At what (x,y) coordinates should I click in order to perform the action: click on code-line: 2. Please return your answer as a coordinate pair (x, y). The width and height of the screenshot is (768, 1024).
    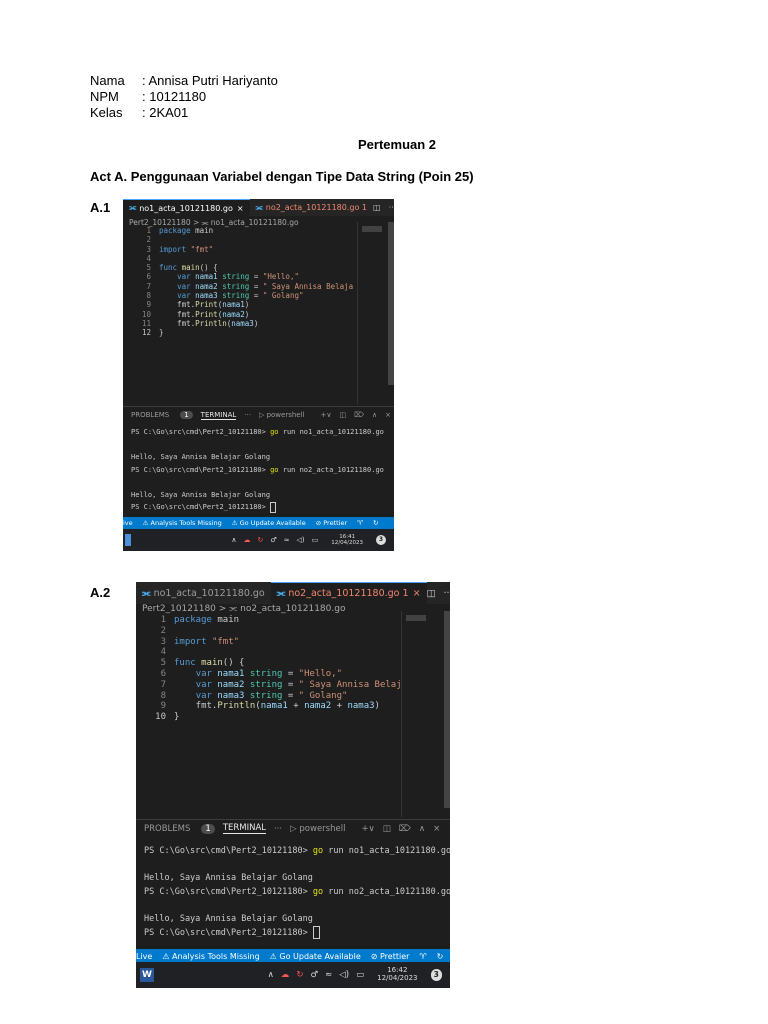
    Looking at the image, I should click on (258, 239).